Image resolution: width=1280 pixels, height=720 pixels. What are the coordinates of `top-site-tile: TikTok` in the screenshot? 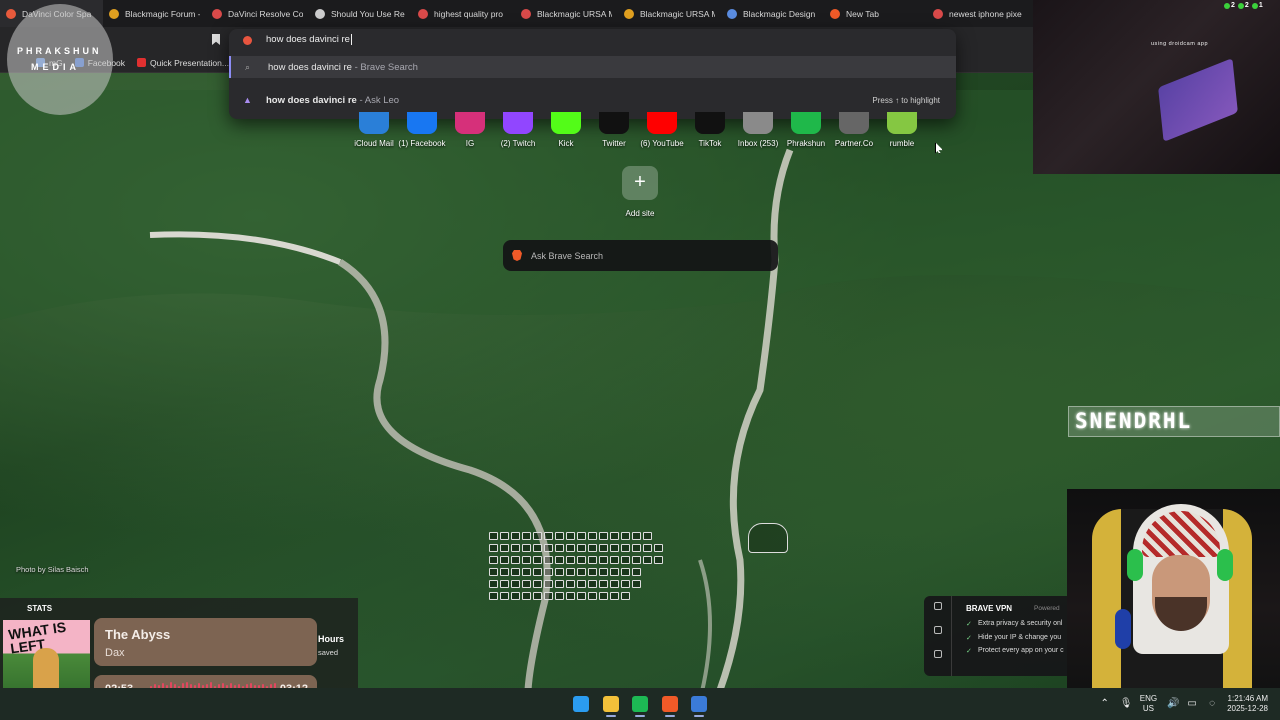 It's located at (710, 130).